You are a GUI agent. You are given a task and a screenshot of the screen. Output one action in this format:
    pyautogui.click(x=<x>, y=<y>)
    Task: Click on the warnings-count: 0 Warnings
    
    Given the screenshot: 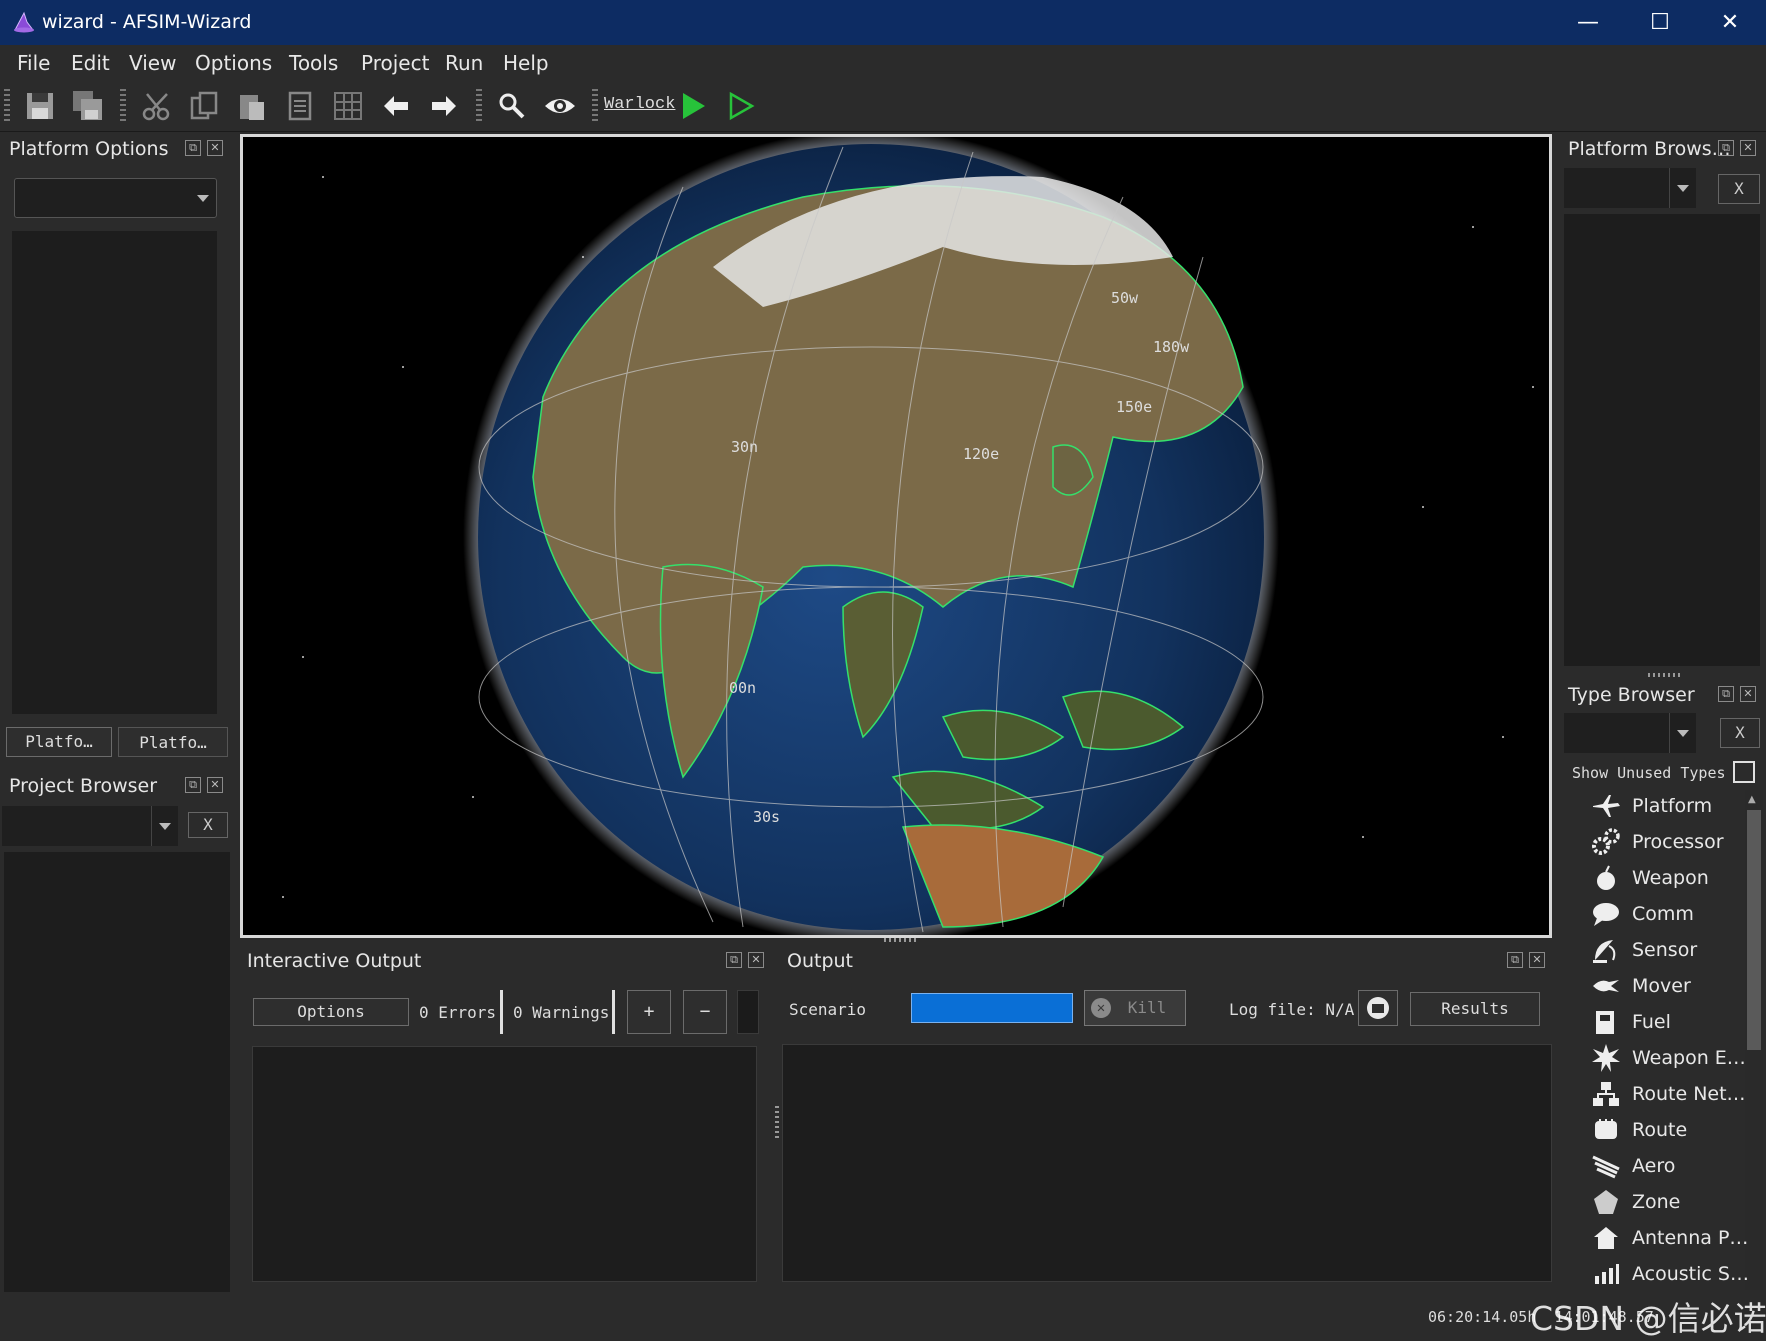 What is the action you would take?
    pyautogui.click(x=561, y=1012)
    